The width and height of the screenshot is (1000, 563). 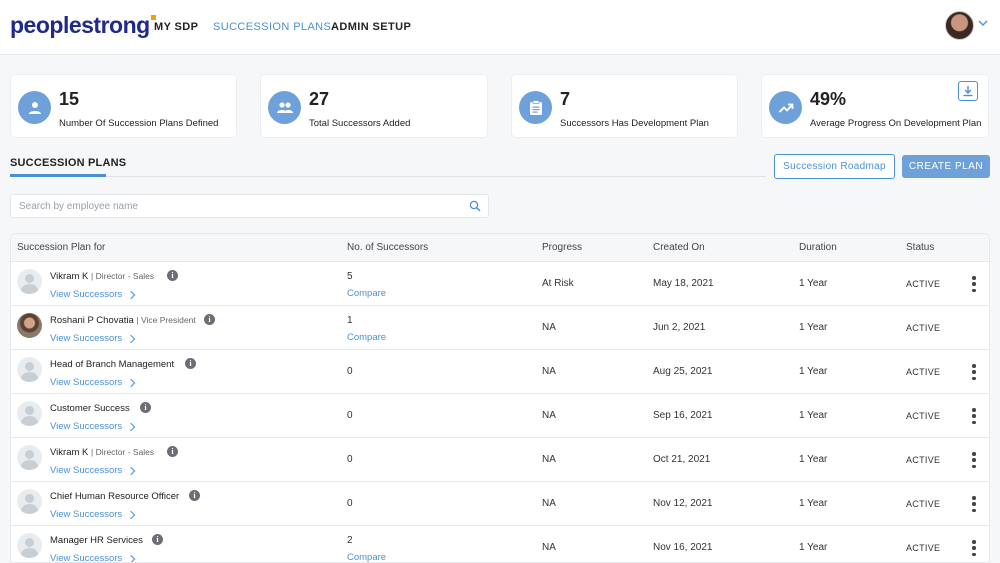 What do you see at coordinates (61, 247) in the screenshot?
I see `column-header: Succession Plan for` at bounding box center [61, 247].